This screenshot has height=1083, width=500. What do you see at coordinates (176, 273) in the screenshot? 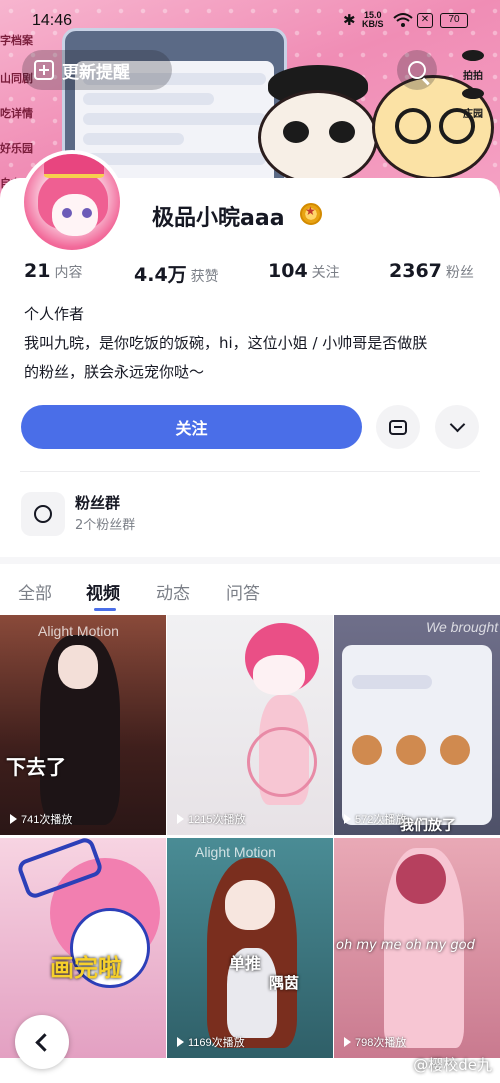
I see `stat-likes: 4.4万 获赞` at bounding box center [176, 273].